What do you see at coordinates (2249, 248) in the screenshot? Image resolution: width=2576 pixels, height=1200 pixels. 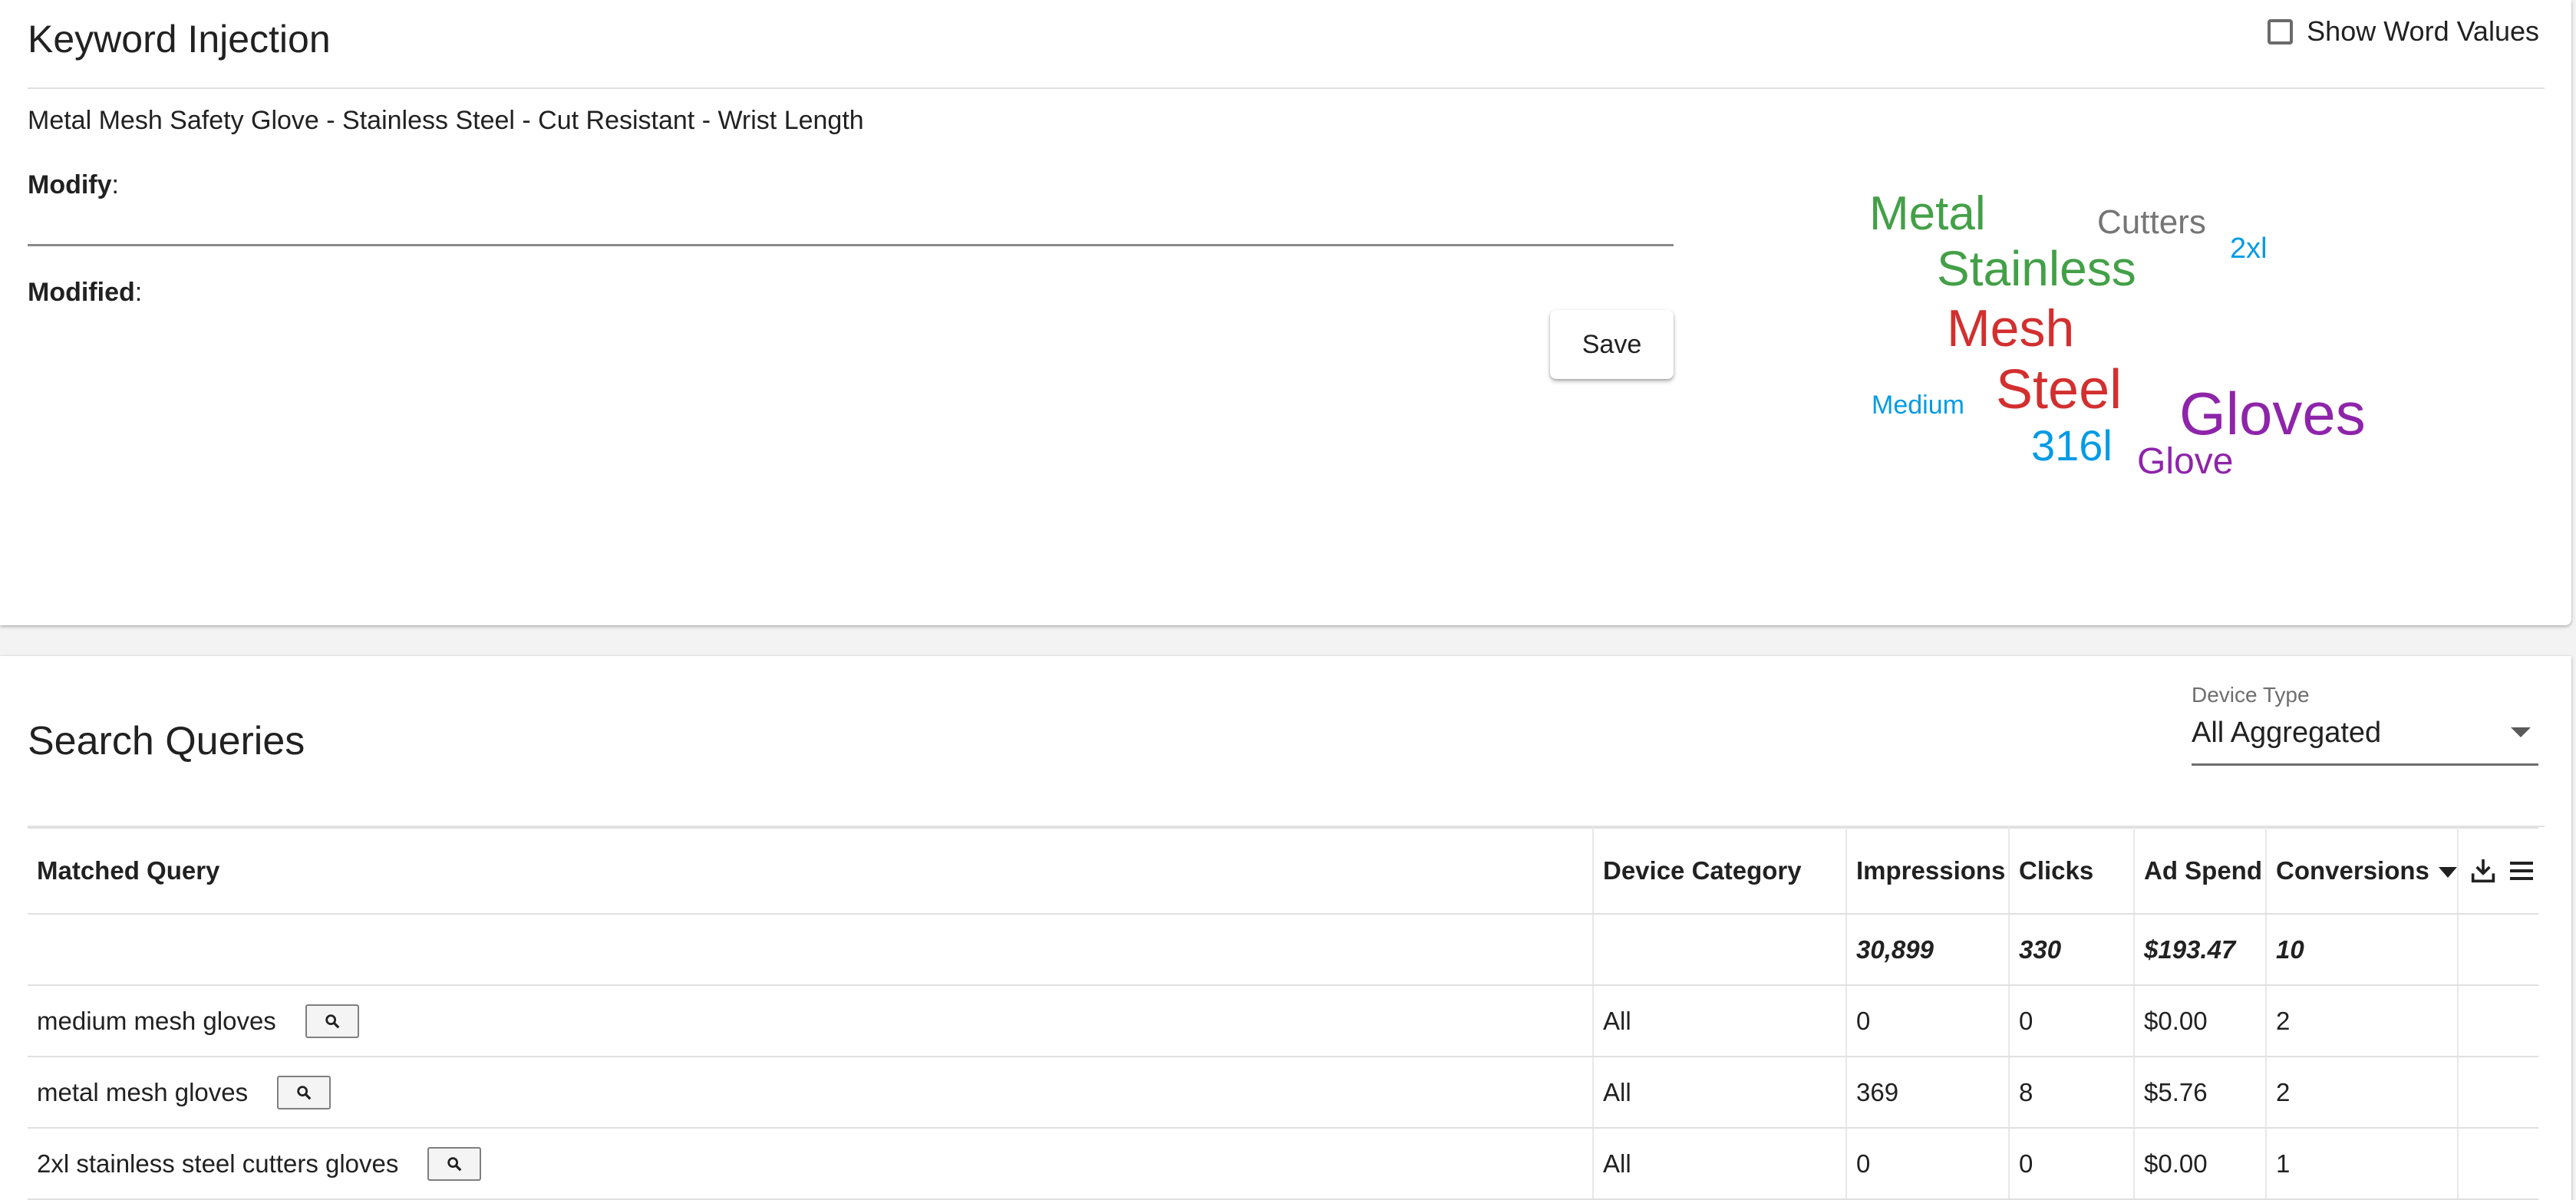 I see `cloud-word-2xl: 2xl` at bounding box center [2249, 248].